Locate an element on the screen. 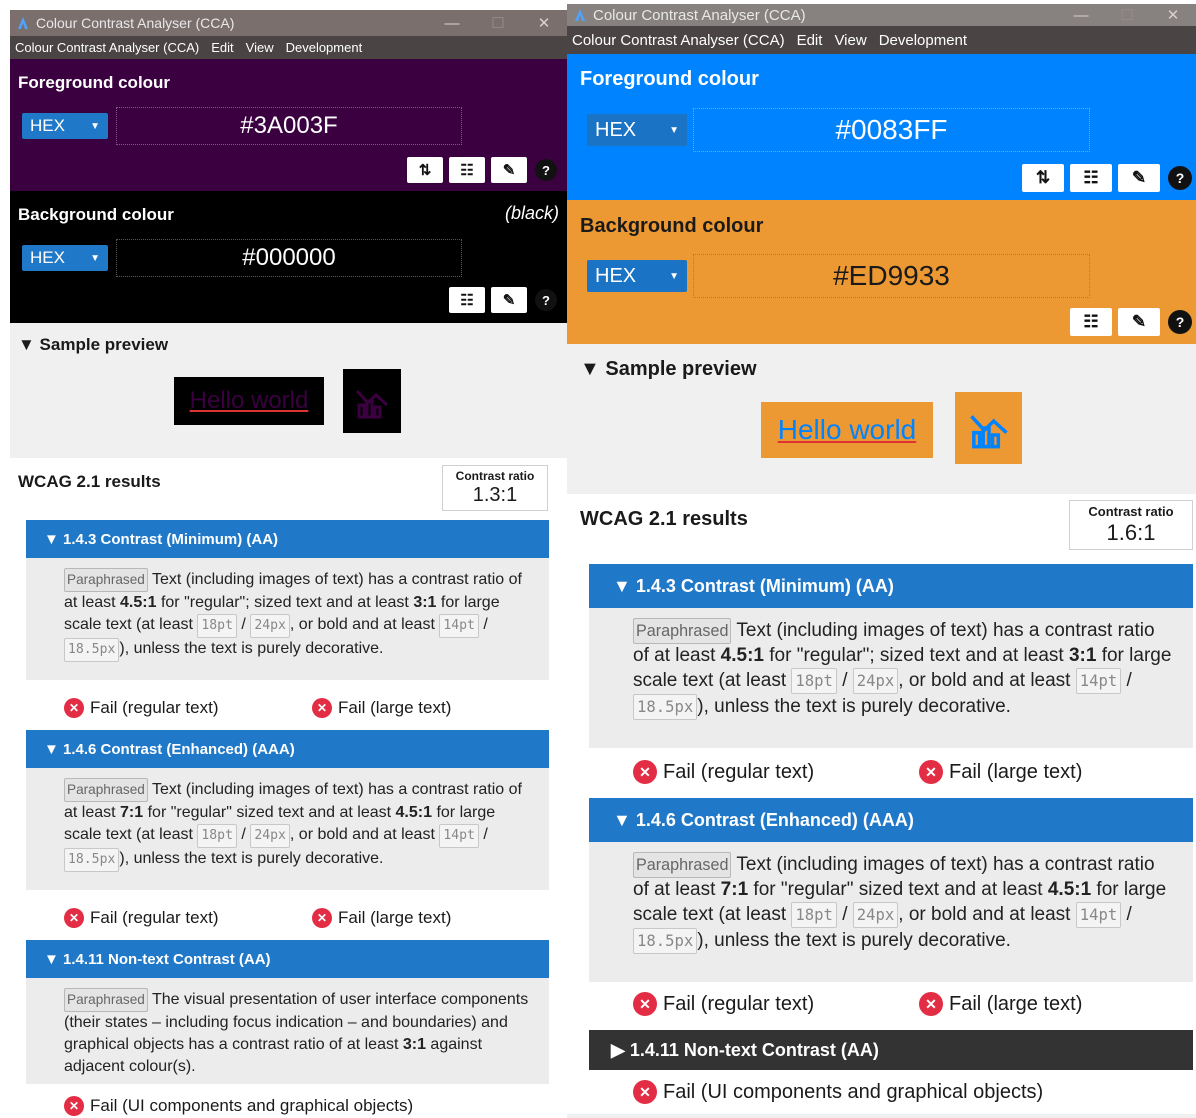  background-hex-input: #000000 is located at coordinates (289, 258).